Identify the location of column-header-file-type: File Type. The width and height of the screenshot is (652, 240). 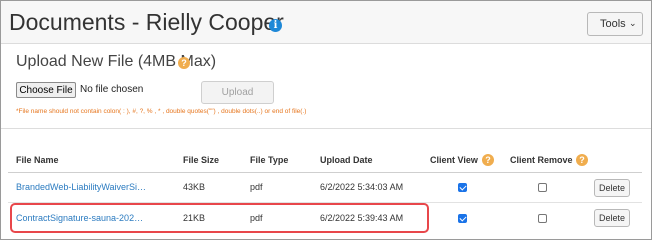
(269, 160).